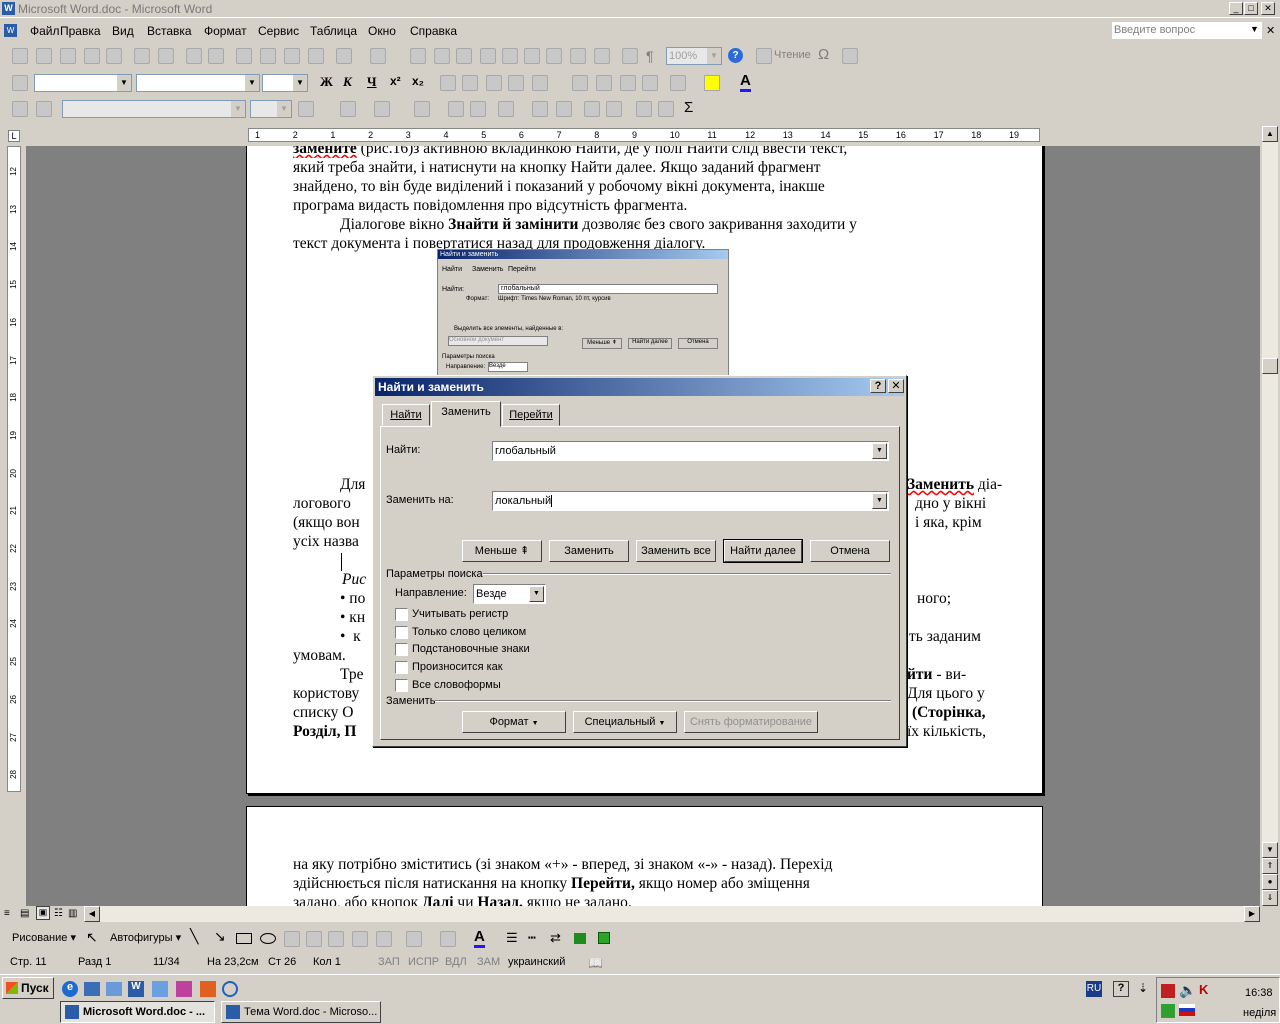  What do you see at coordinates (510, 56) in the screenshot?
I see `columns-icon` at bounding box center [510, 56].